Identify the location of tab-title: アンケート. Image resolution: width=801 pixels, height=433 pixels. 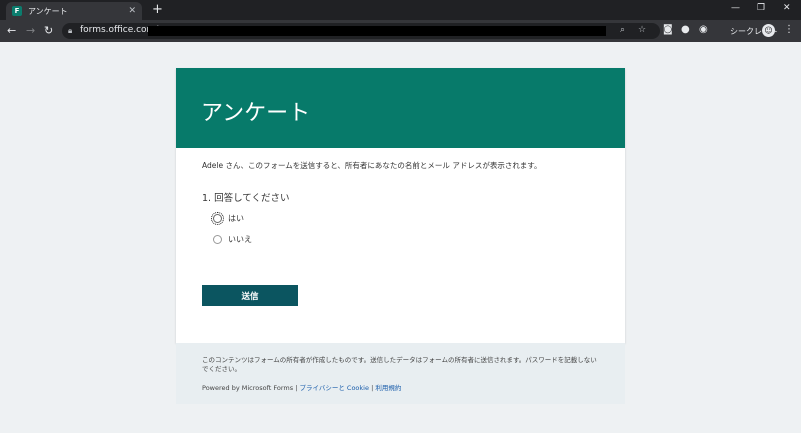
(48, 11).